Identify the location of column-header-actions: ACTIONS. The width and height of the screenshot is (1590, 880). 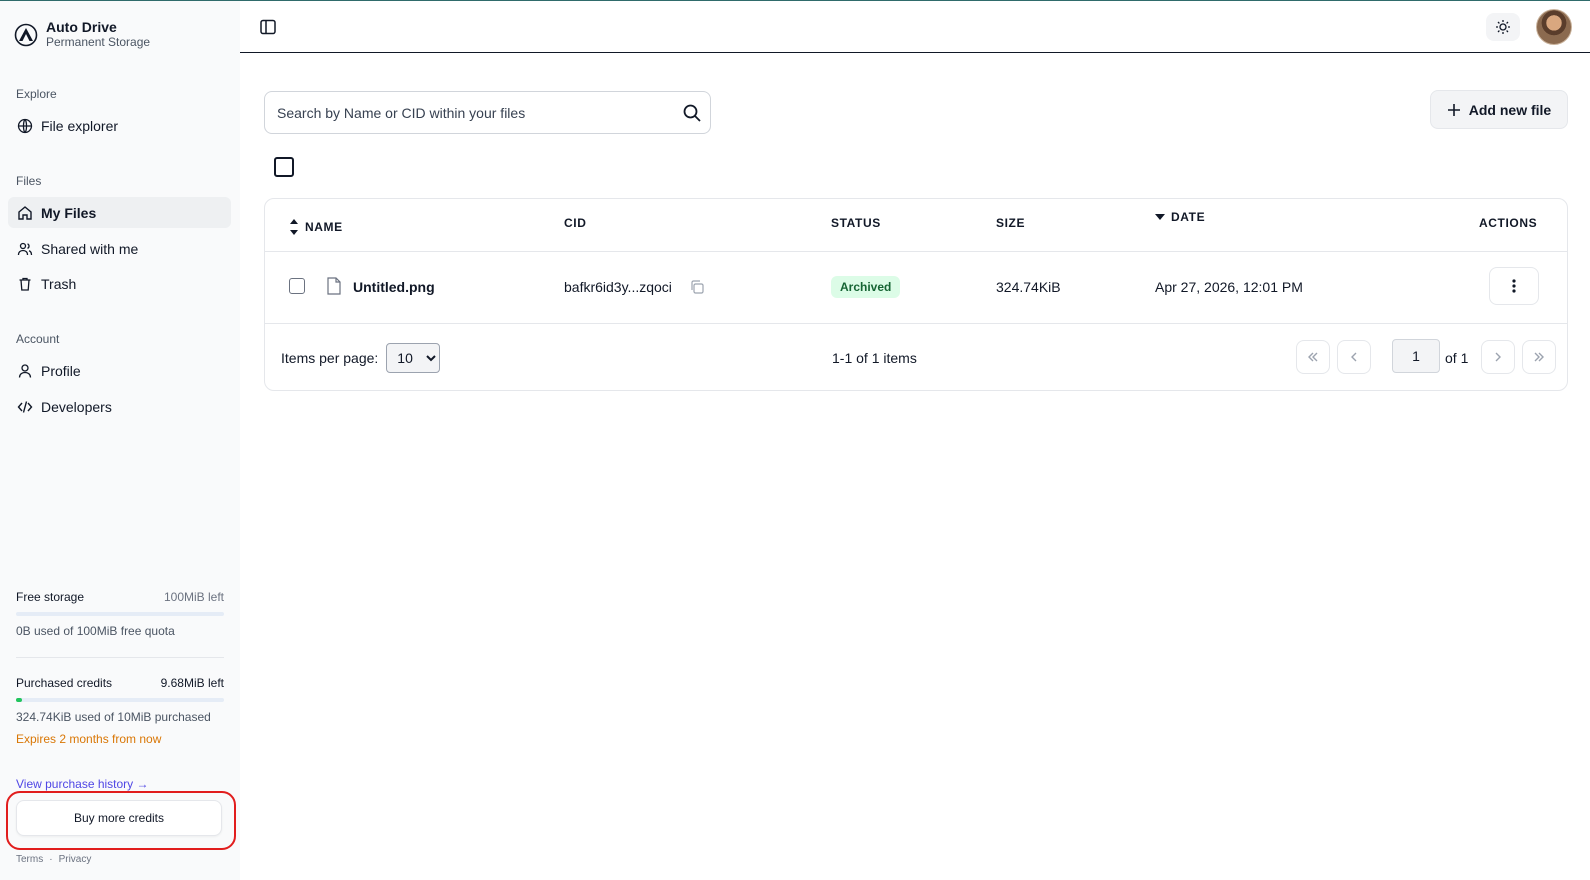
(1508, 223).